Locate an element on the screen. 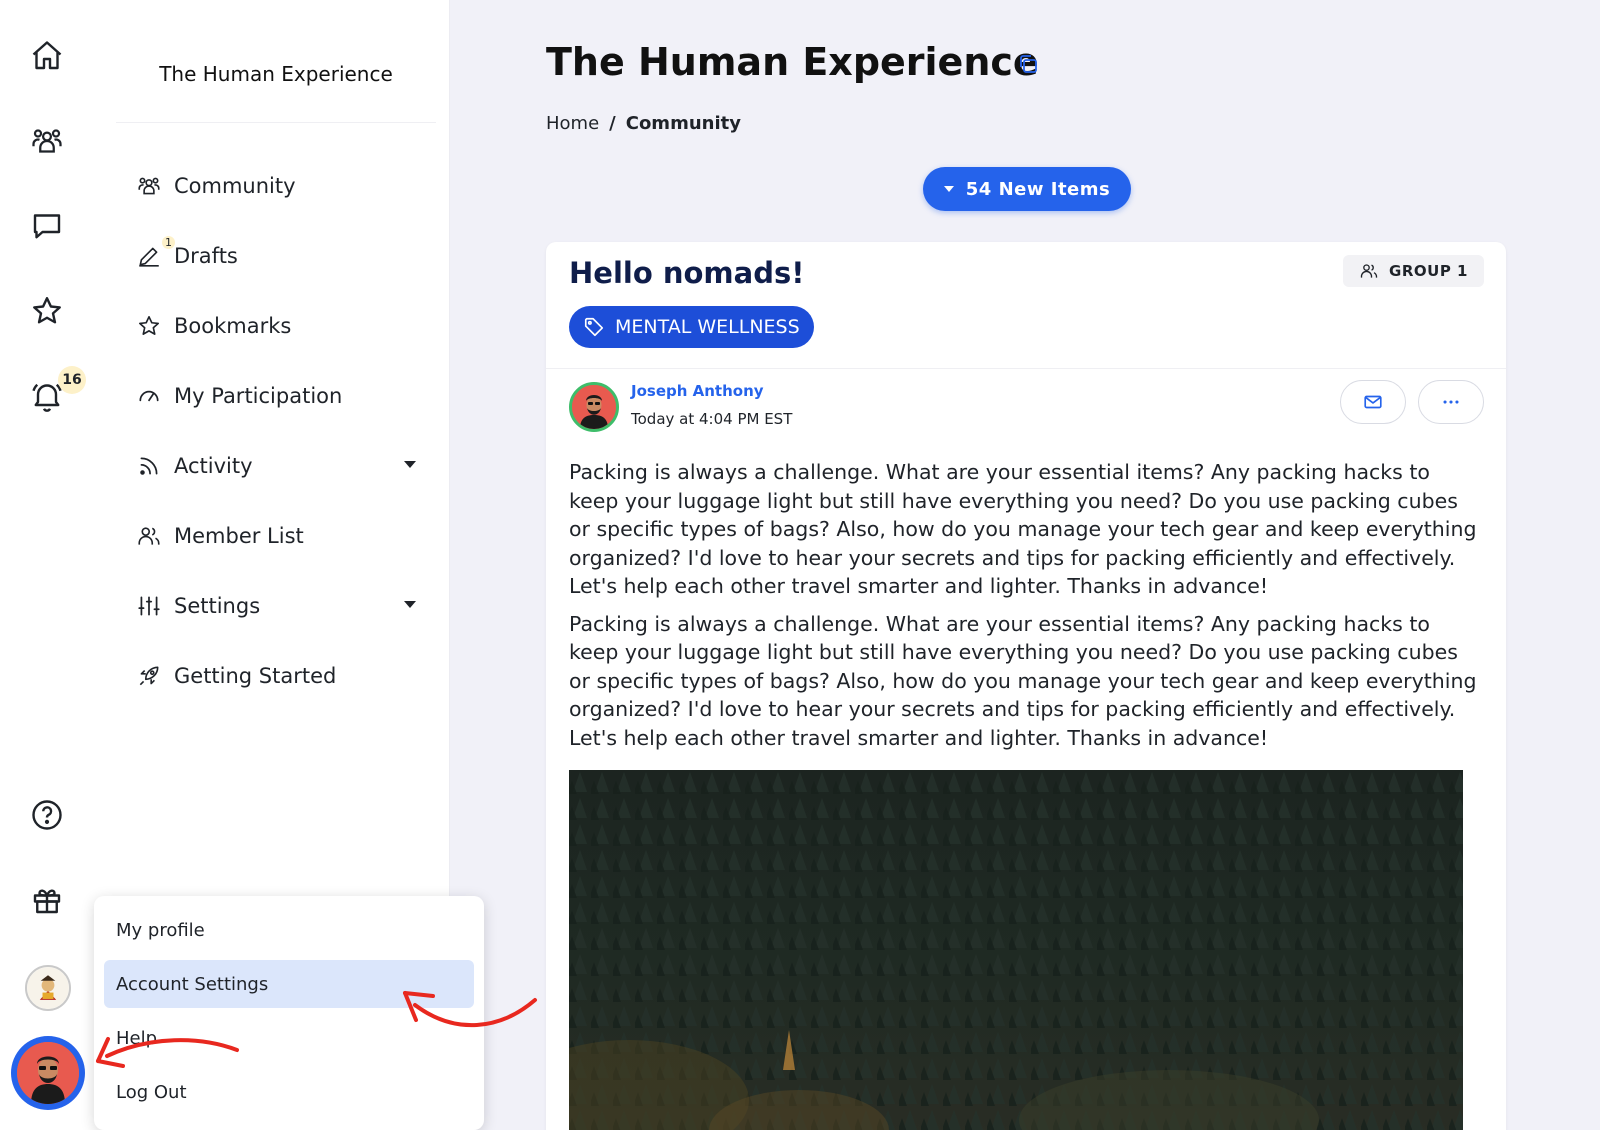 The height and width of the screenshot is (1130, 1600). sidebar-item-activity: Activity is located at coordinates (281, 466).